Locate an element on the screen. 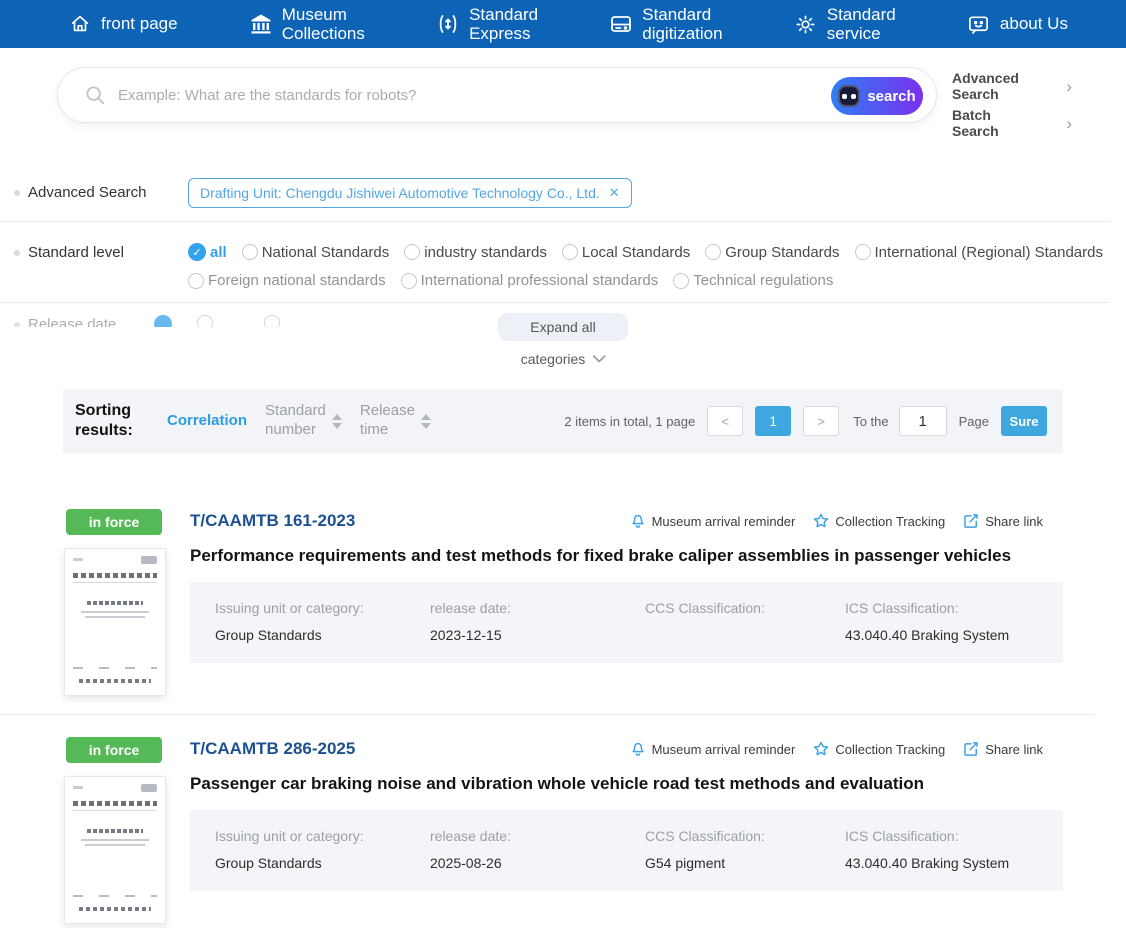 The image size is (1126, 928). digitization-icon is located at coordinates (621, 24).